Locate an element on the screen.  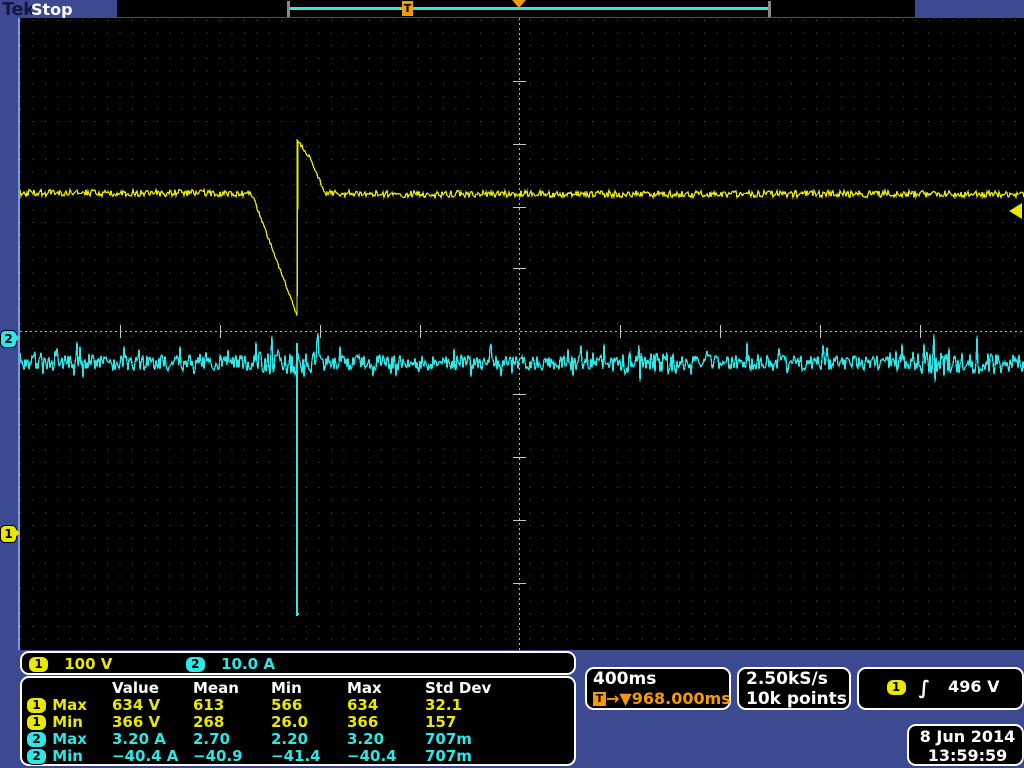
vertical-scale-readout: 1 100 V 2 10.0 A is located at coordinates (298, 663).